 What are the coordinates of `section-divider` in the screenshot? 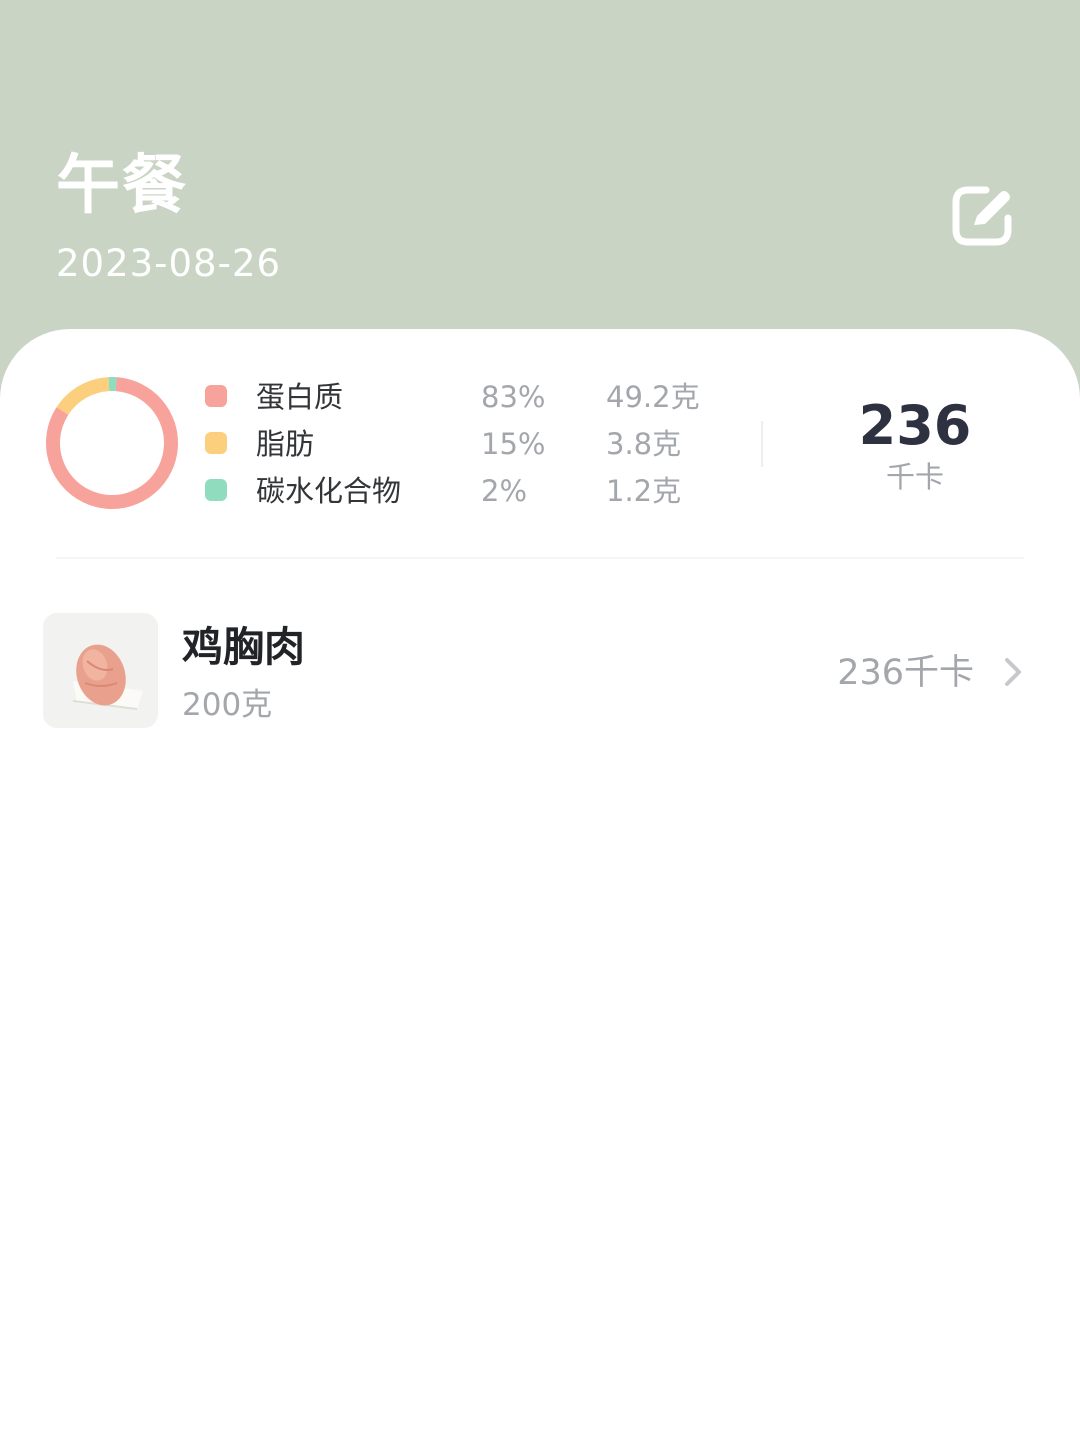 It's located at (540, 558).